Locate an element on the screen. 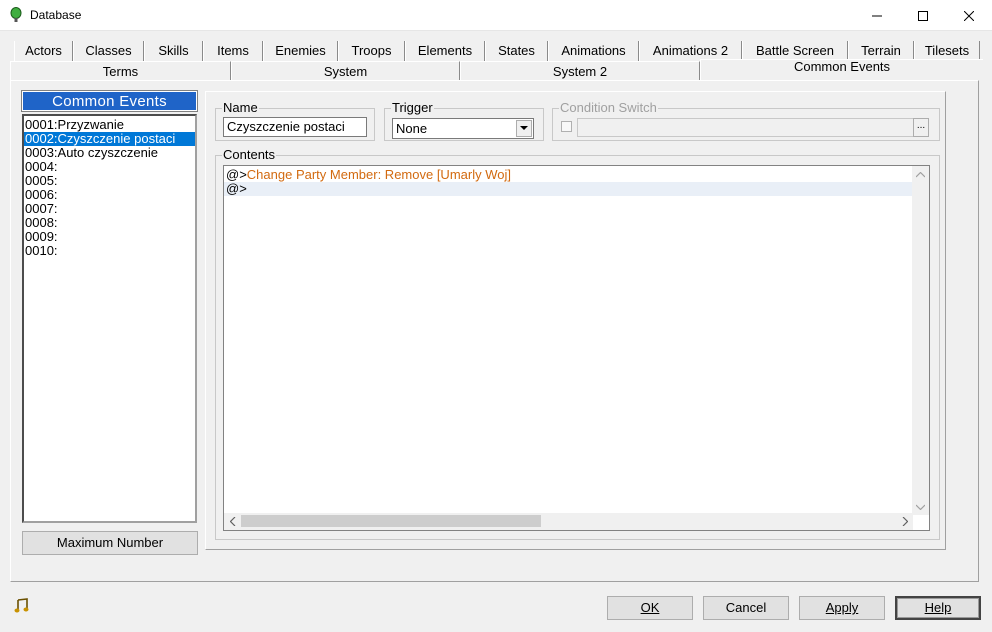 This screenshot has width=992, height=632. condition-switch-checkbox is located at coordinates (566, 126).